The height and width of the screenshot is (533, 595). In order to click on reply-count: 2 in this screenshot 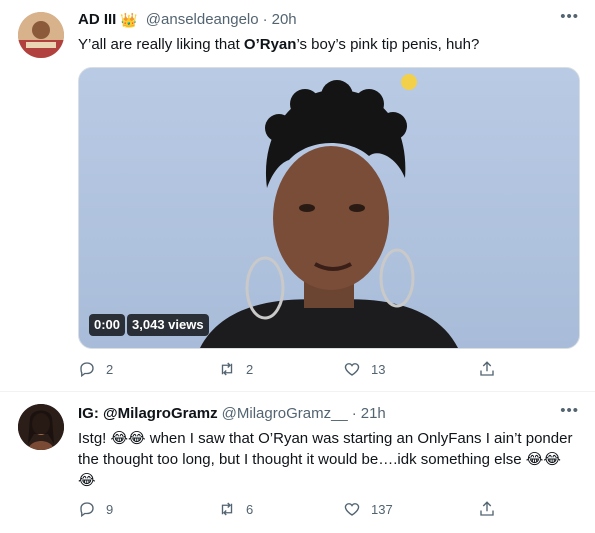, I will do `click(110, 369)`.